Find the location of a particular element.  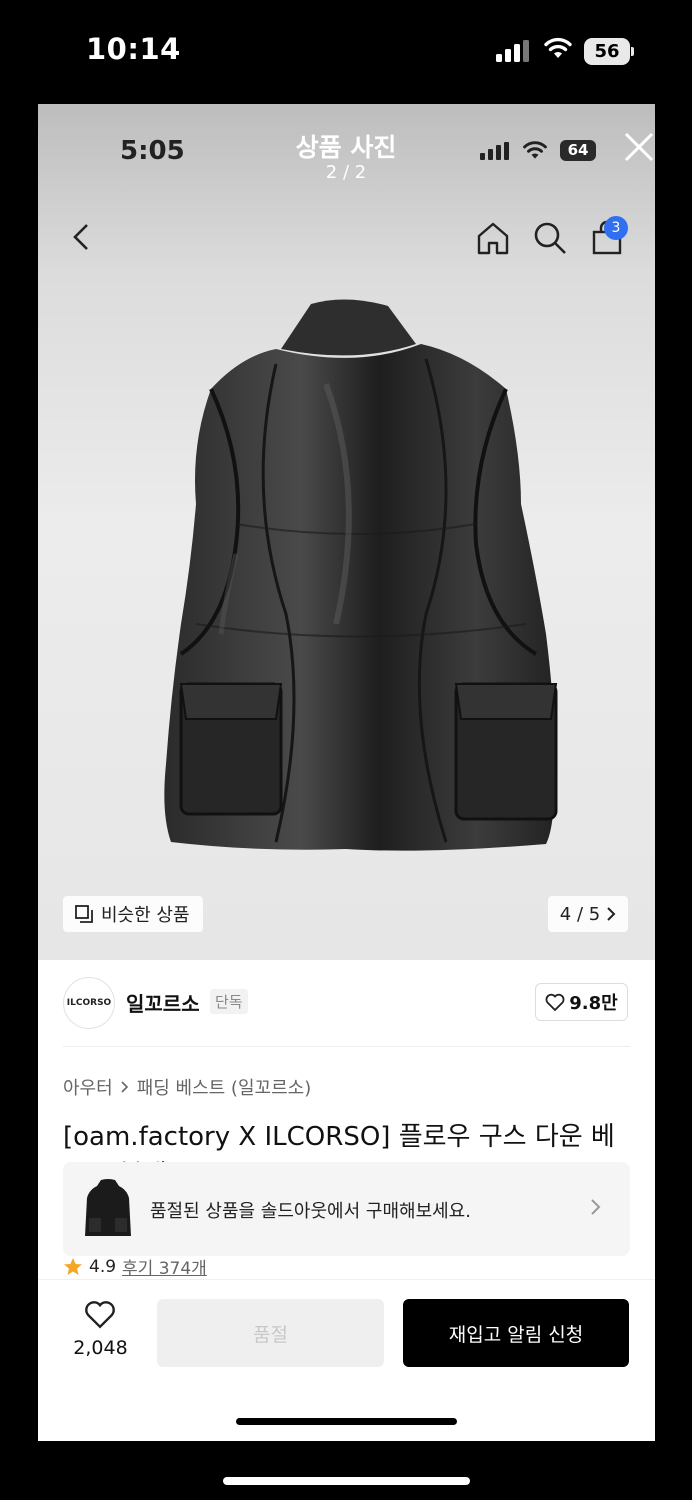

star-icon is located at coordinates (73, 1266).